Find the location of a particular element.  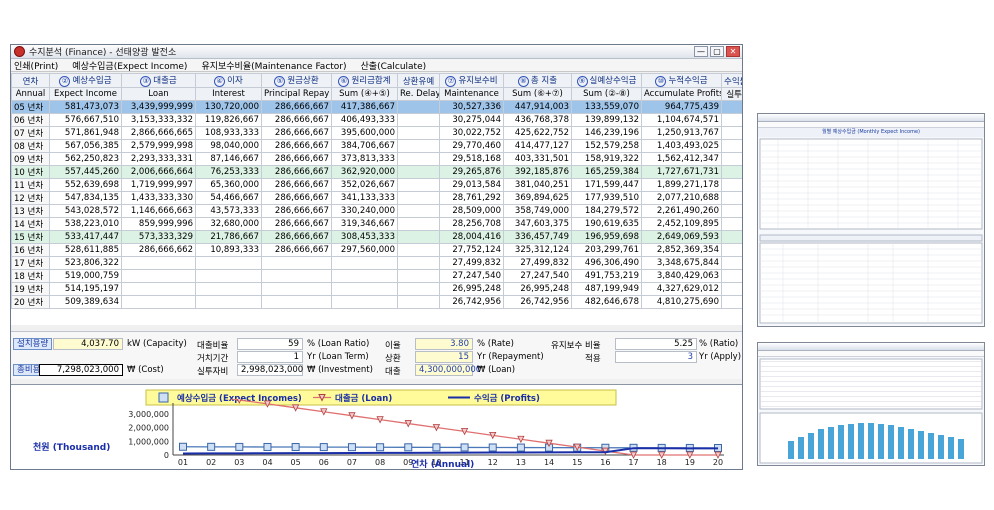

table-cell: 5.3 is located at coordinates (731, 159).